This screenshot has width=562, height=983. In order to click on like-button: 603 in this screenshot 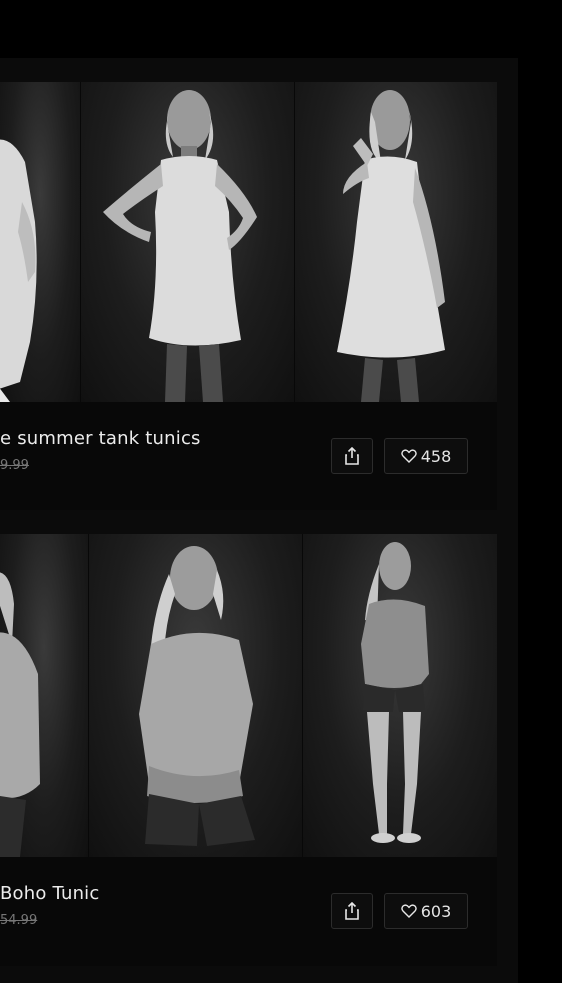, I will do `click(426, 911)`.